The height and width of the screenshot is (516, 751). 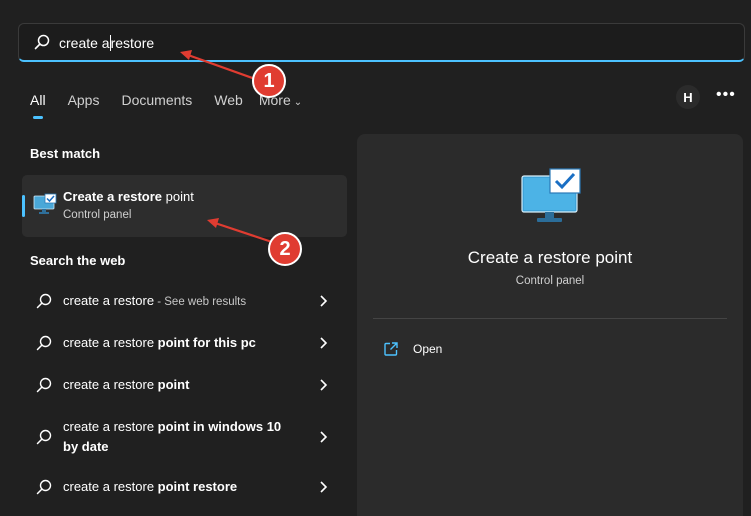 What do you see at coordinates (381, 42) in the screenshot?
I see `search-box: create arestore` at bounding box center [381, 42].